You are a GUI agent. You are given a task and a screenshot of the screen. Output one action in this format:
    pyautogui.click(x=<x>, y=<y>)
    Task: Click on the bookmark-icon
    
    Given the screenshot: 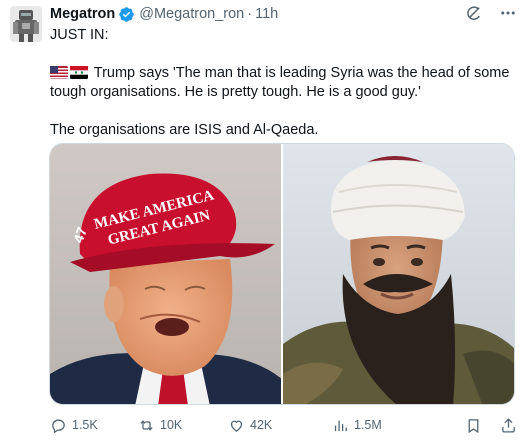 What is the action you would take?
    pyautogui.click(x=473, y=425)
    